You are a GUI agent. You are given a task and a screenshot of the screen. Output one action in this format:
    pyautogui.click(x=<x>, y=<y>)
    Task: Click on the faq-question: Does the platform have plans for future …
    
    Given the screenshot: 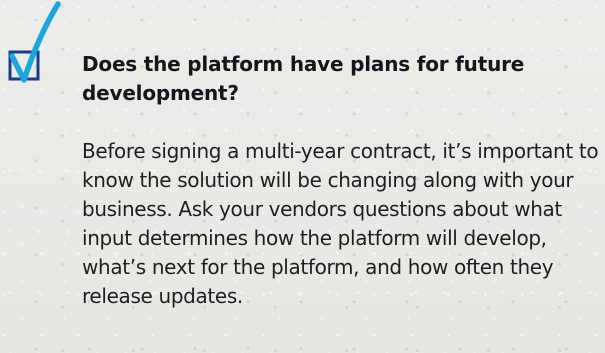 What is the action you would take?
    pyautogui.click(x=303, y=78)
    